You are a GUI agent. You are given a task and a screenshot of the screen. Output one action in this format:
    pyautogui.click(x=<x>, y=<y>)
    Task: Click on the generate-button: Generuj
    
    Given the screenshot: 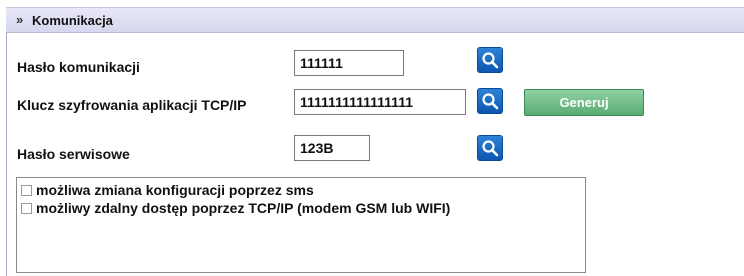 What is the action you would take?
    pyautogui.click(x=584, y=102)
    